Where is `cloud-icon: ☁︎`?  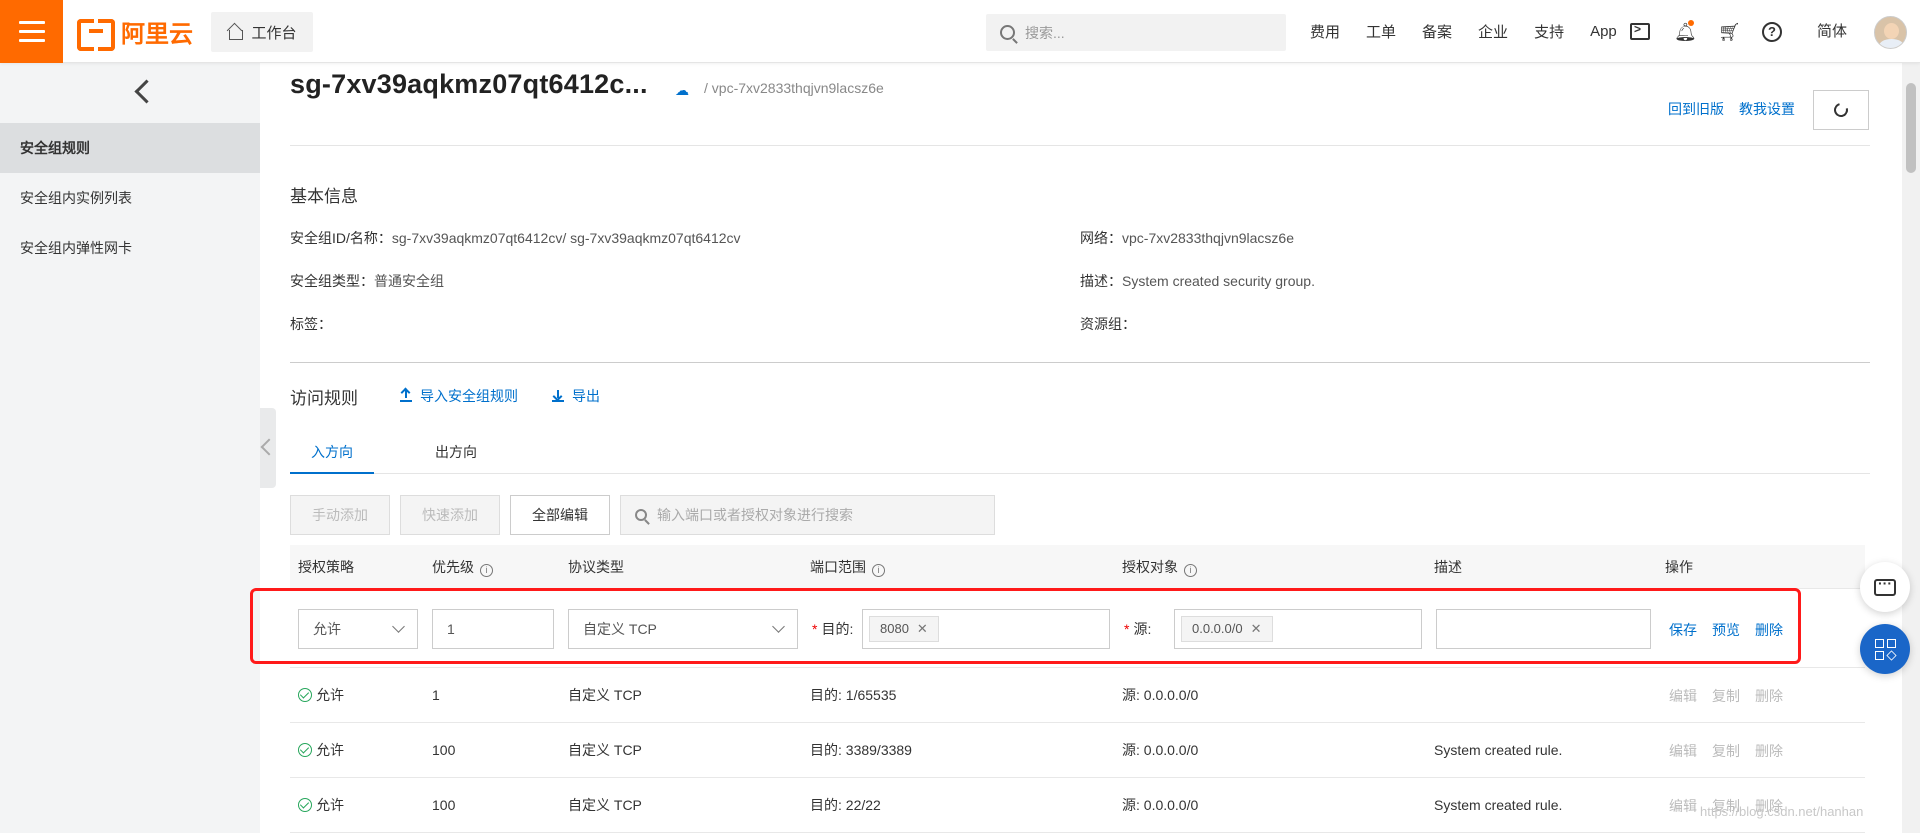
cloud-icon: ☁︎ is located at coordinates (682, 90).